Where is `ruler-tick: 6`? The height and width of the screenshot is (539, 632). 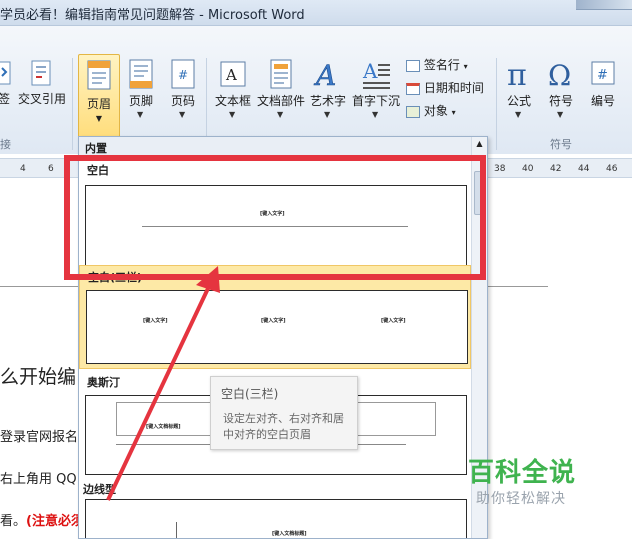 ruler-tick: 6 is located at coordinates (51, 169).